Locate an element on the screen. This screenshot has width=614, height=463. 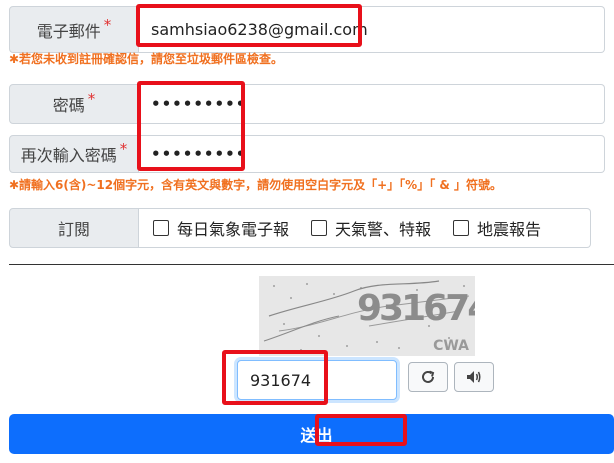
refresh-button is located at coordinates (428, 377).